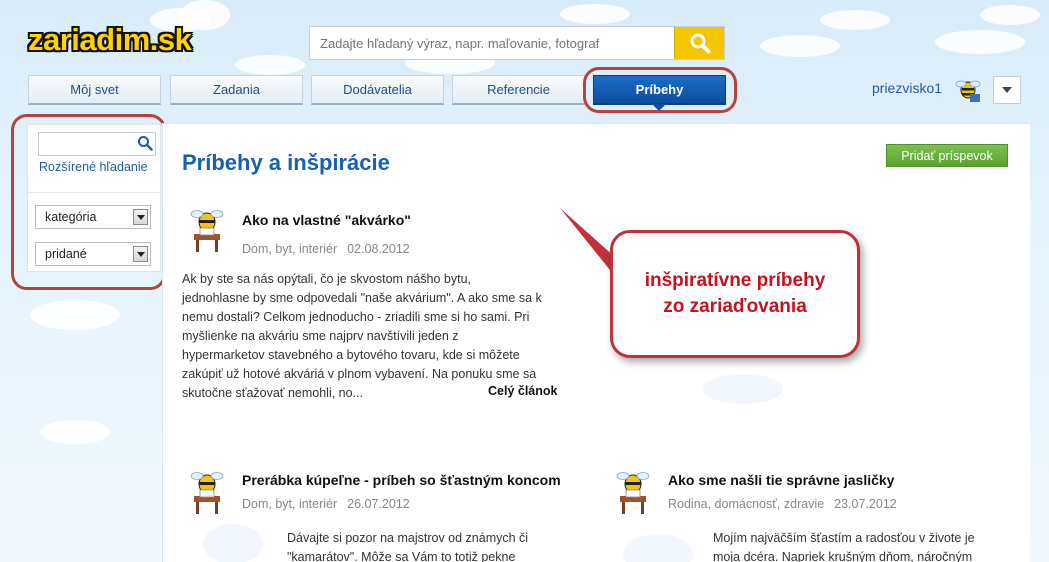 This screenshot has height=562, width=1049. Describe the element at coordinates (865, 504) in the screenshot. I see `article-date: 23.07.2012` at that location.